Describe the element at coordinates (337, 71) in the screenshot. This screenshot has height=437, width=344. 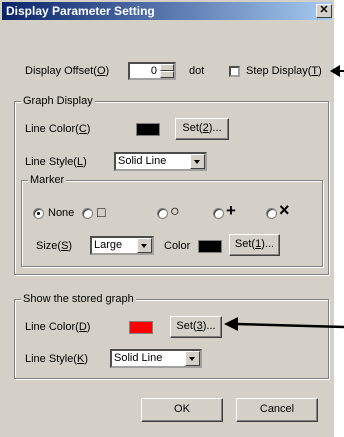
I see `arrow-to-step-display-icon` at that location.